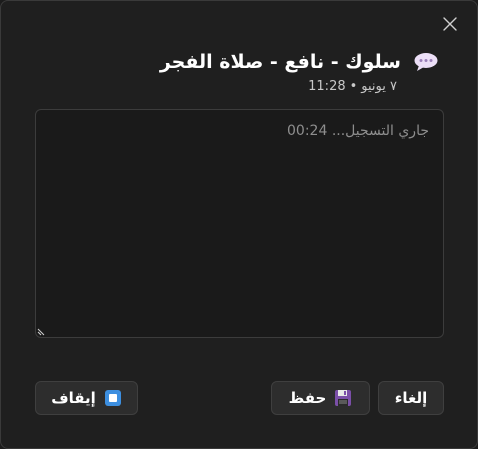 The image size is (478, 449). I want to click on close-icon, so click(450, 24).